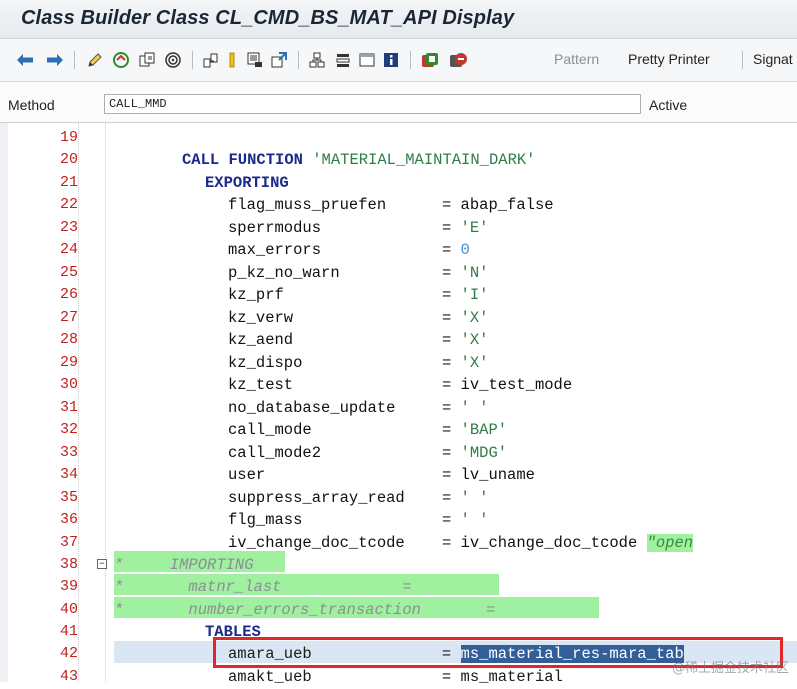 This screenshot has width=797, height=689. What do you see at coordinates (68, 407) in the screenshot?
I see `line-number: 31` at bounding box center [68, 407].